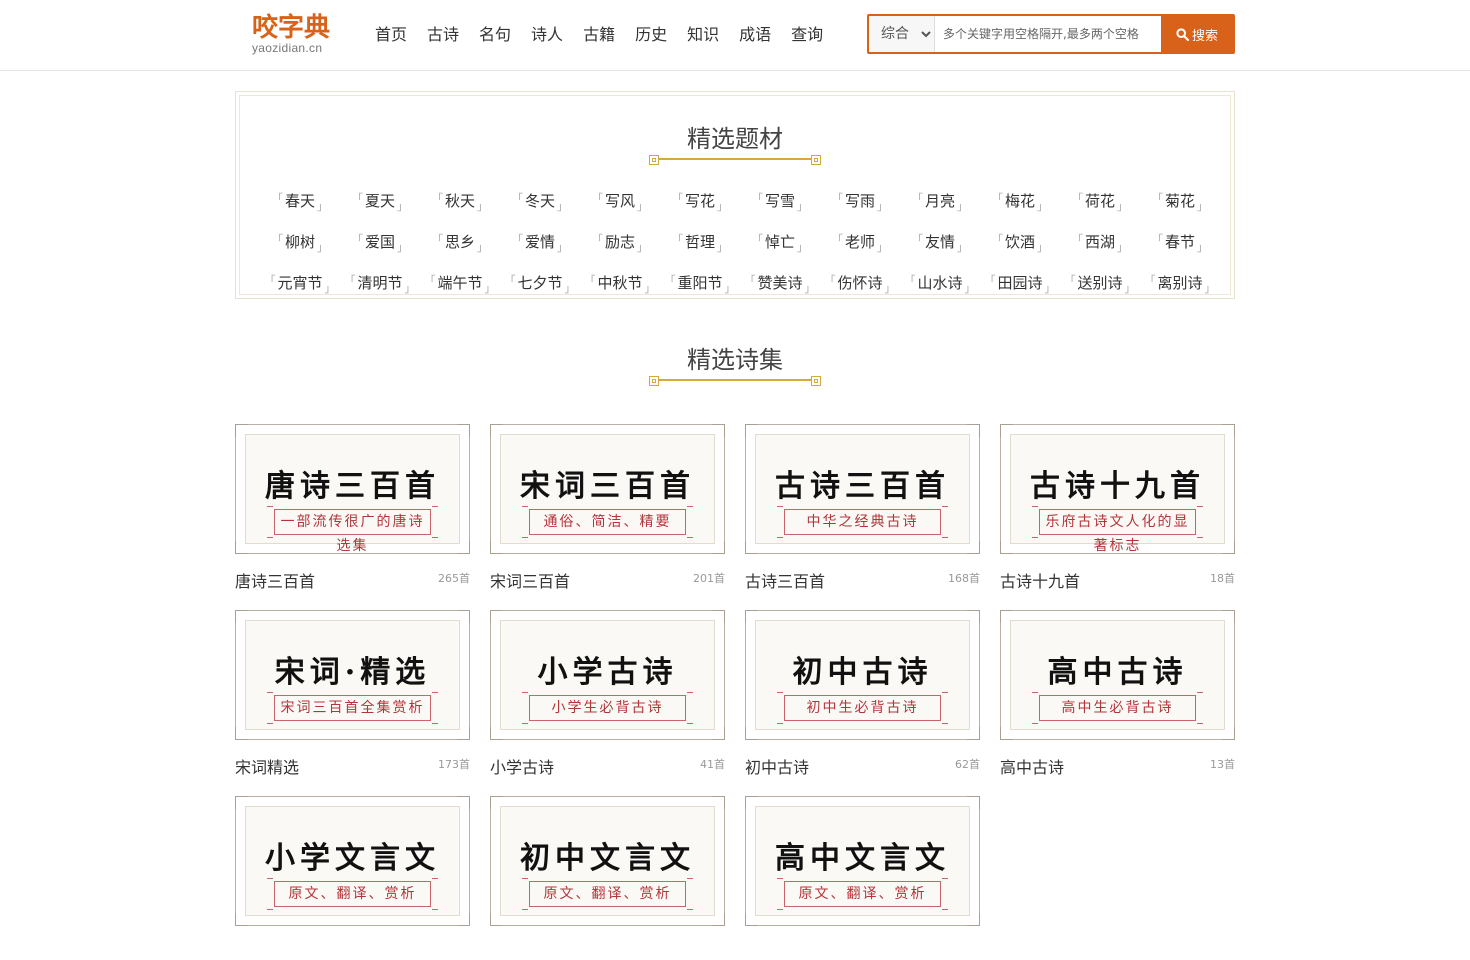 The height and width of the screenshot is (960, 1470). What do you see at coordinates (620, 244) in the screenshot?
I see `topic-tag: 「励志」` at bounding box center [620, 244].